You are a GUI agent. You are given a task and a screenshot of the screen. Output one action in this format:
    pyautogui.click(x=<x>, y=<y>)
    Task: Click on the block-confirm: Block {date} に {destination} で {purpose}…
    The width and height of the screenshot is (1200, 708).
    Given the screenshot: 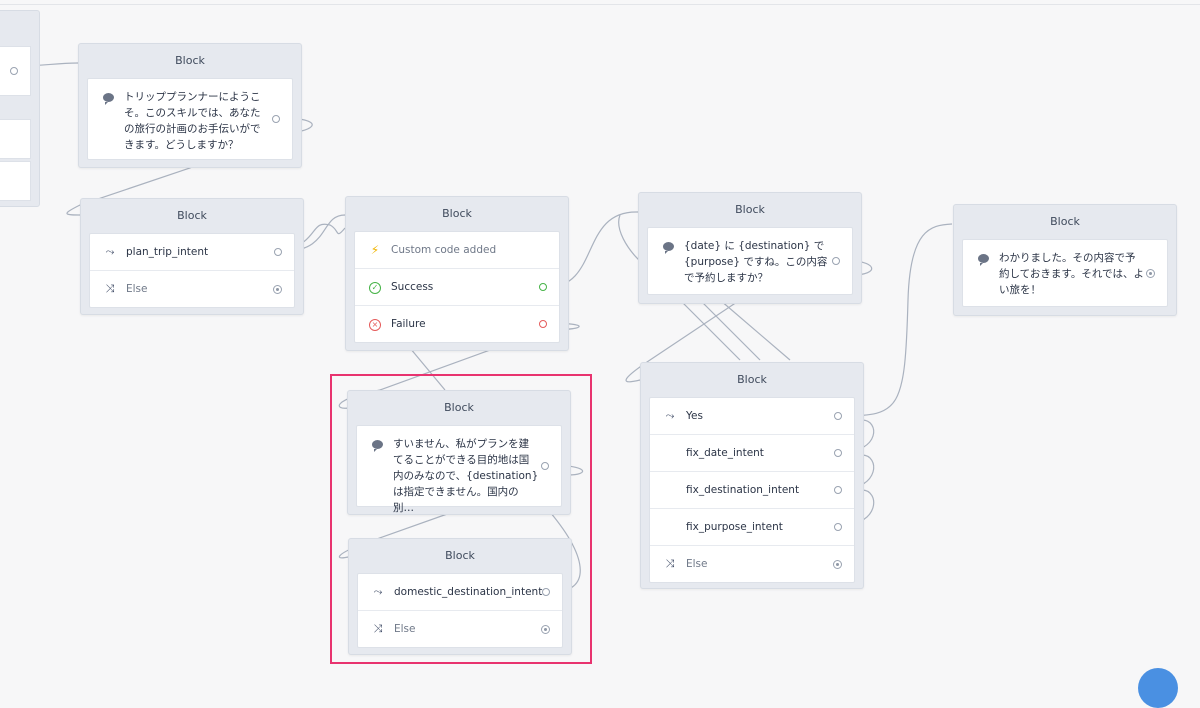 What is the action you would take?
    pyautogui.click(x=750, y=248)
    